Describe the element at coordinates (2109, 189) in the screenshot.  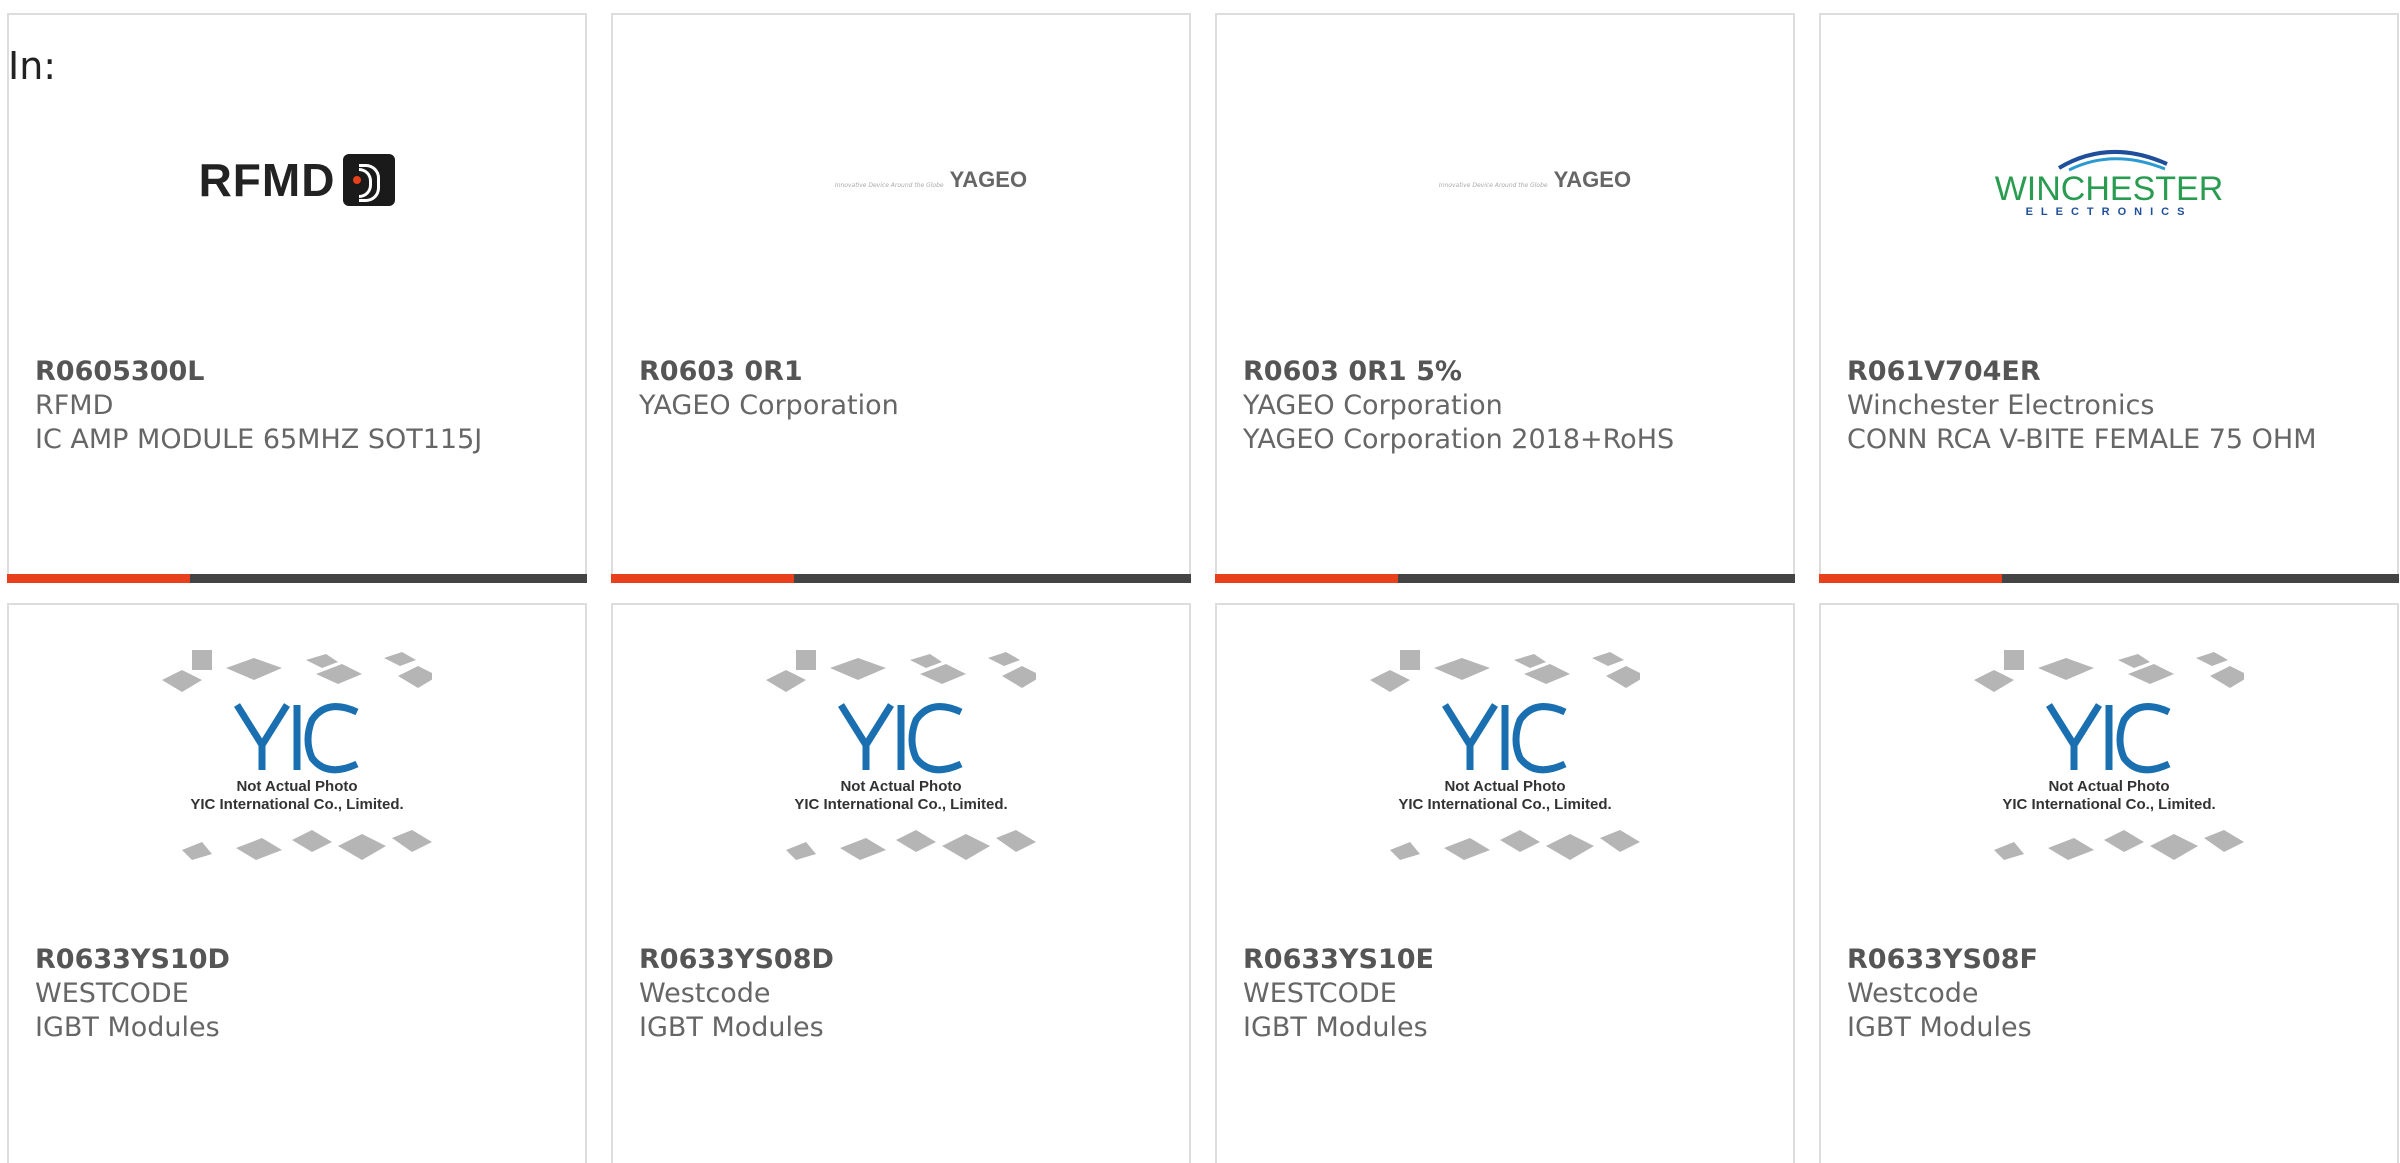
I see `winchester-logo-text: WINCHESTER` at that location.